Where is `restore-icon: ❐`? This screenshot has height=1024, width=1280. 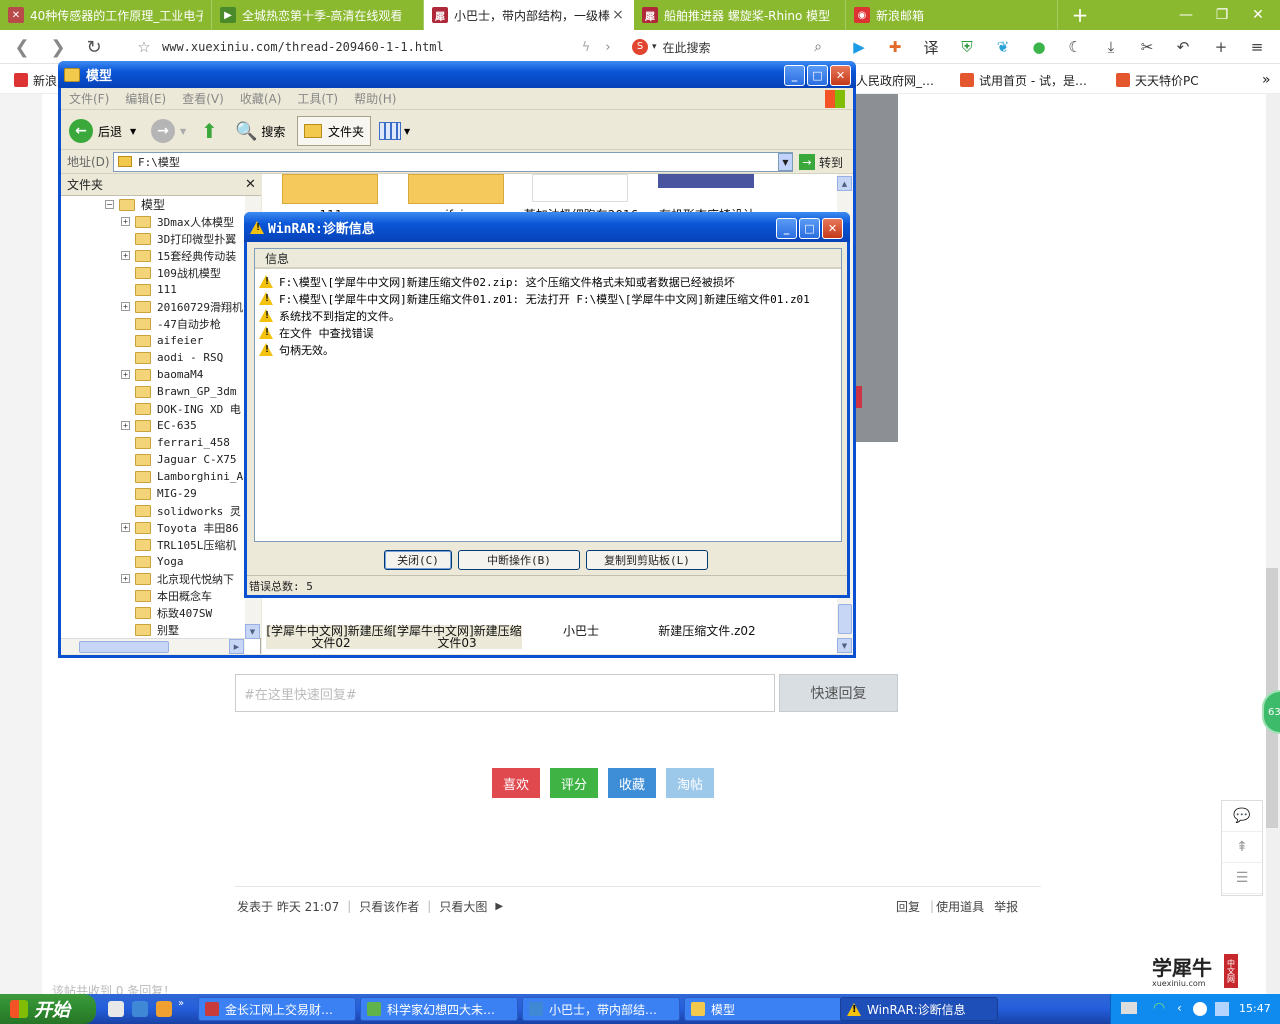 restore-icon: ❐ is located at coordinates (1222, 15).